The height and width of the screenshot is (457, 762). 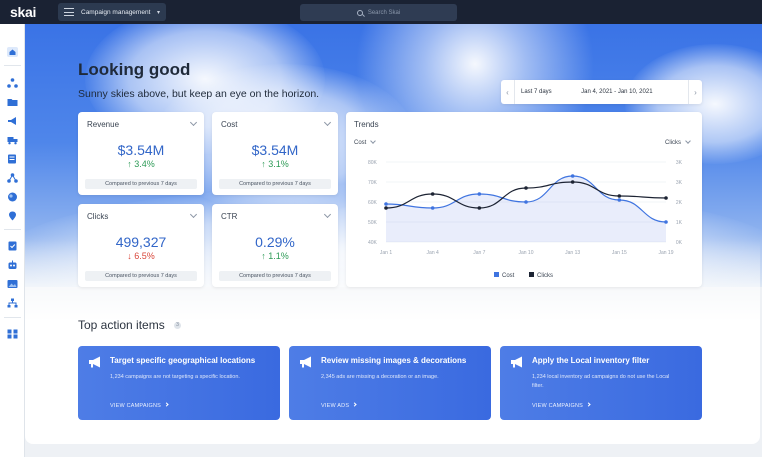 I want to click on y-right-tick-label: 1K, so click(x=679, y=223).